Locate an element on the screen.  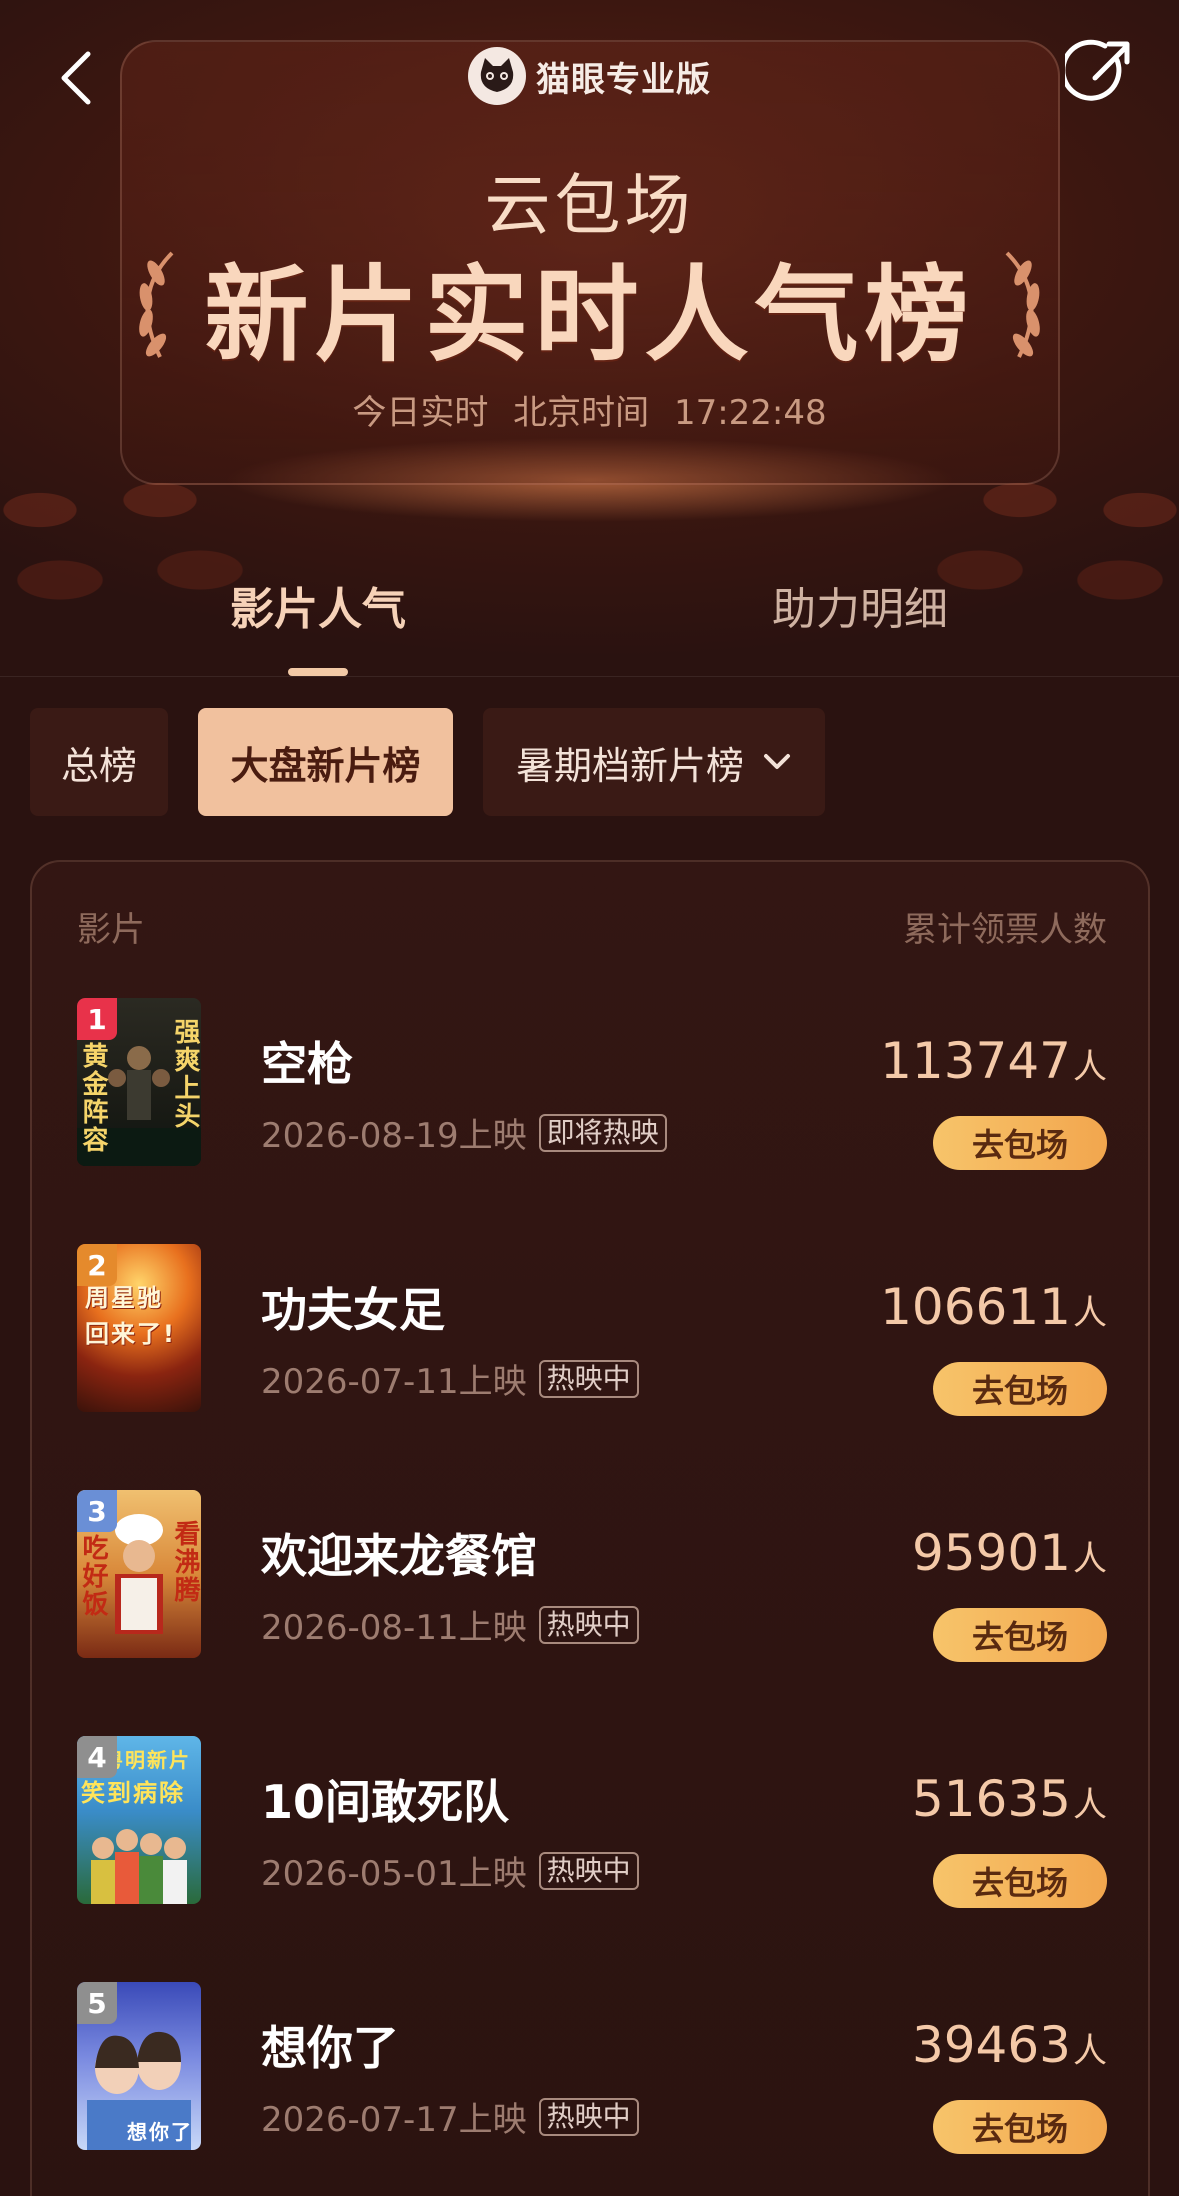
release-date: 2026-08-11上映 is located at coordinates (394, 1628).